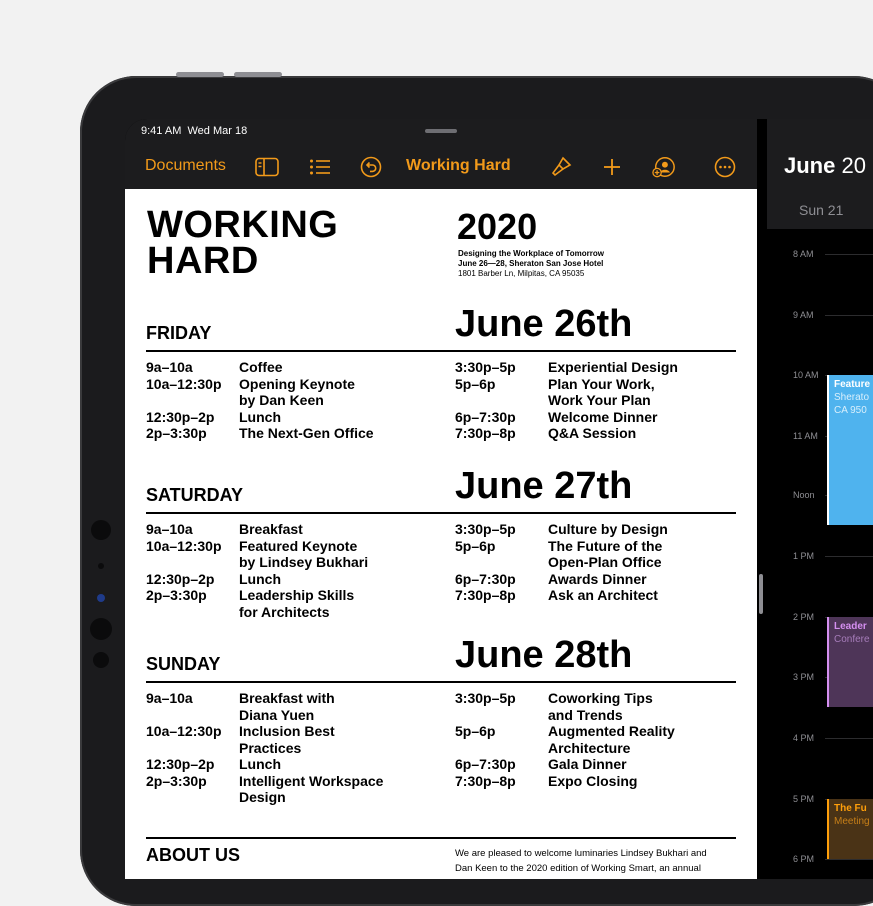 Image resolution: width=873 pixels, height=906 pixels. I want to click on camera-dot, so click(101, 566).